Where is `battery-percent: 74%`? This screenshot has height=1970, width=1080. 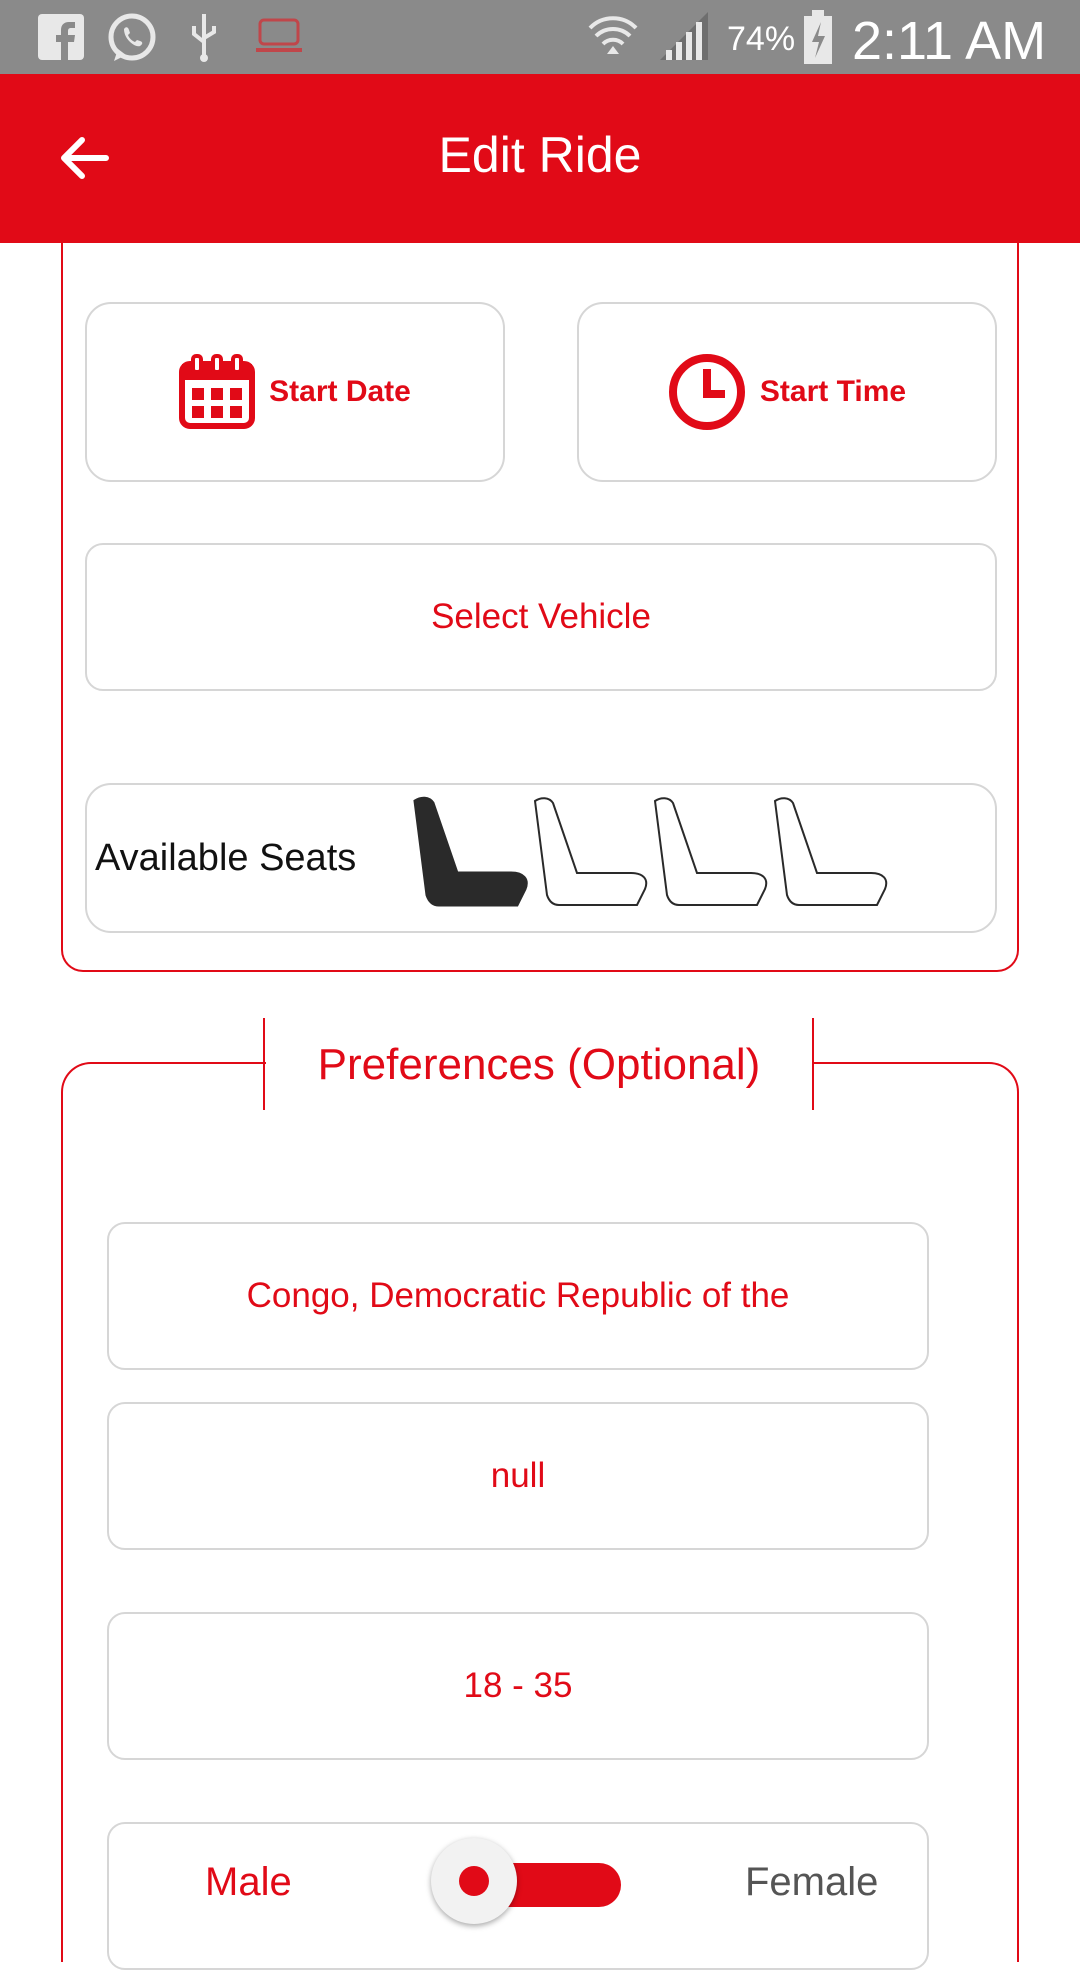 battery-percent: 74% is located at coordinates (761, 39).